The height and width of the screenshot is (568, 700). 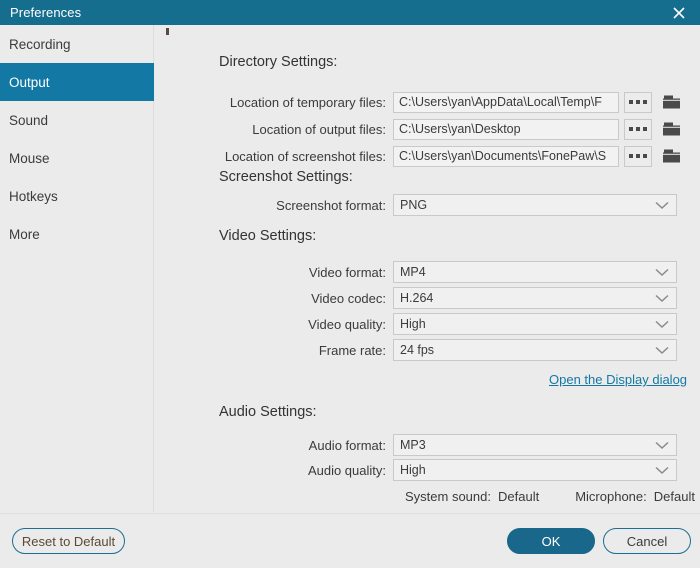 What do you see at coordinates (347, 445) in the screenshot?
I see `audio-format-label: Audio format:` at bounding box center [347, 445].